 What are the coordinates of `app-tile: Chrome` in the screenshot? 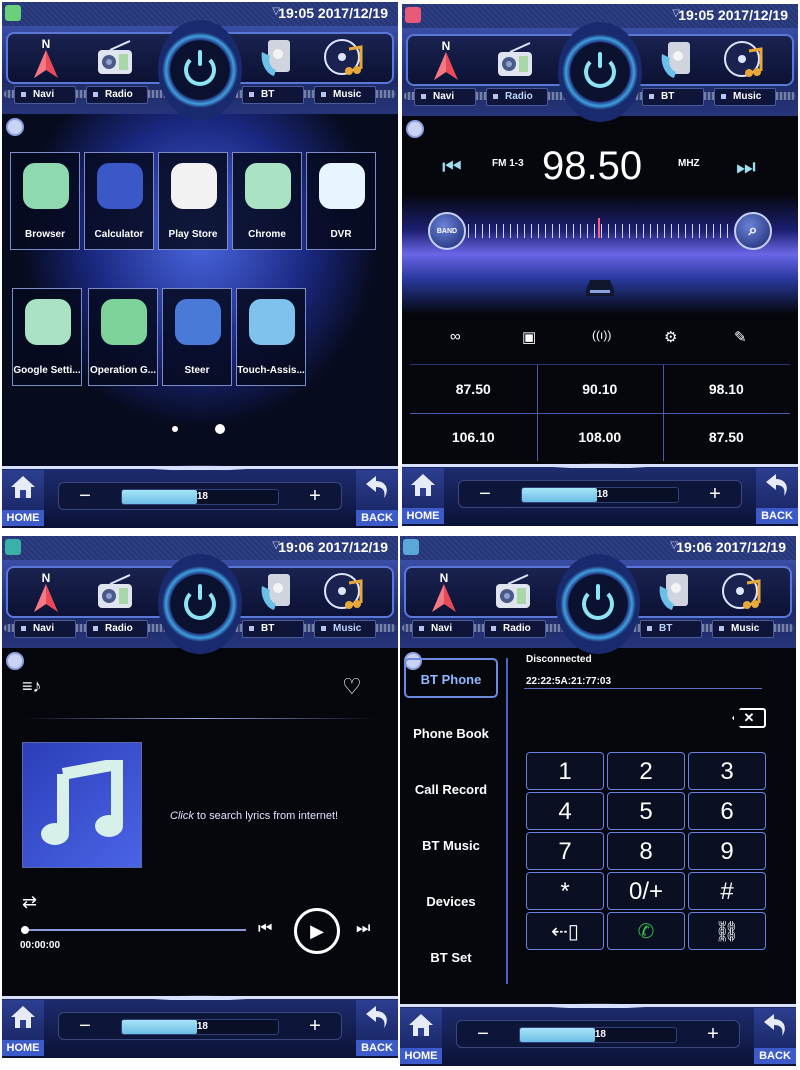 It's located at (267, 201).